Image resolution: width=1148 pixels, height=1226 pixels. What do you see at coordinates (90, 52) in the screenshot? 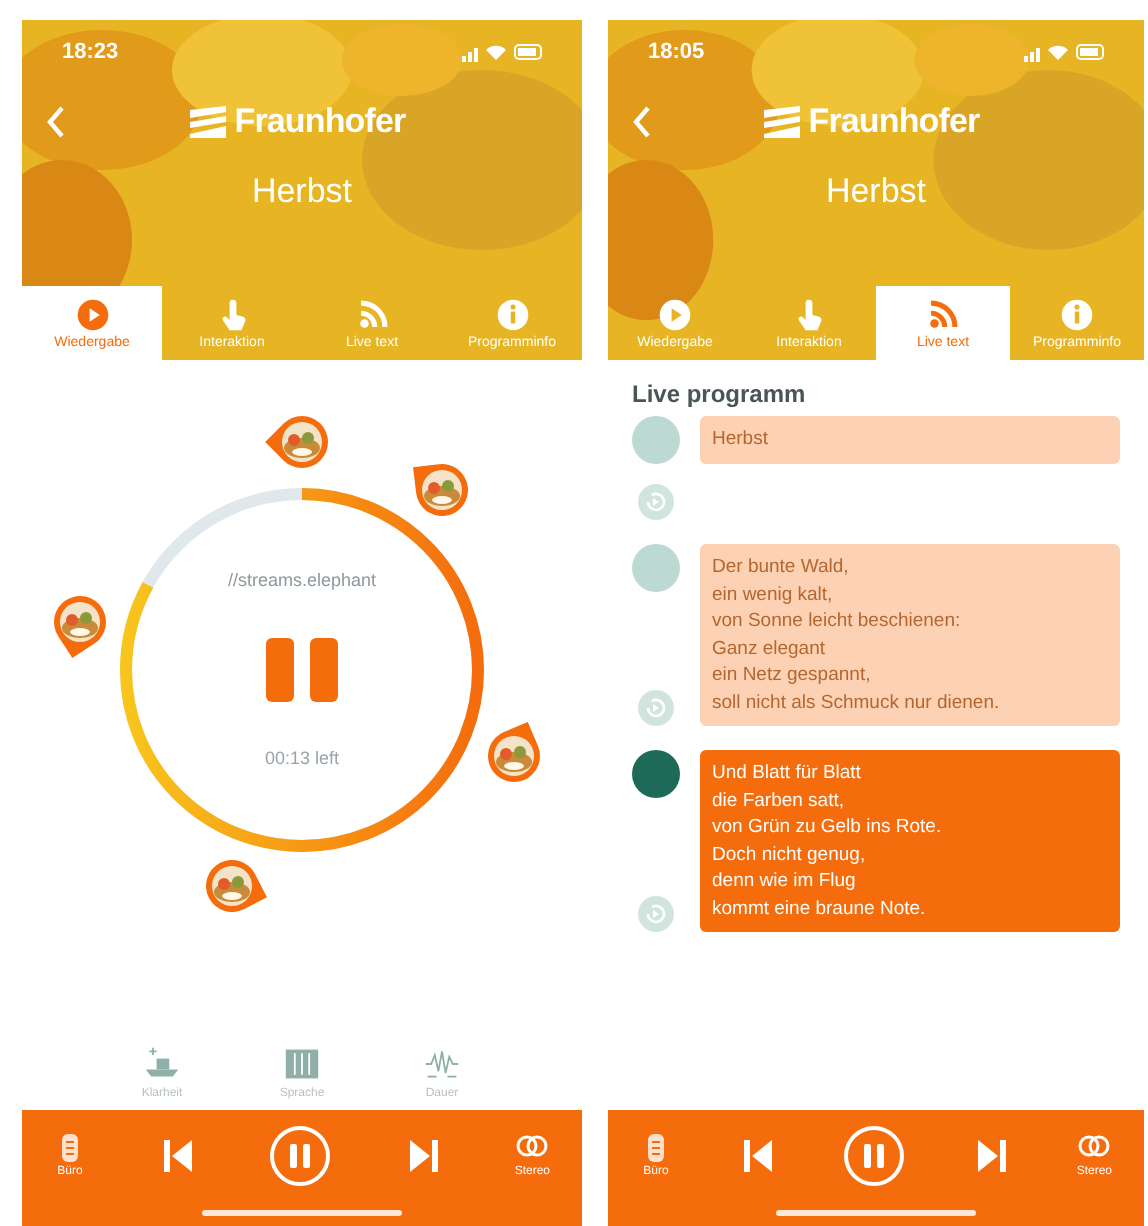
I see `status-time: 18:23` at bounding box center [90, 52].